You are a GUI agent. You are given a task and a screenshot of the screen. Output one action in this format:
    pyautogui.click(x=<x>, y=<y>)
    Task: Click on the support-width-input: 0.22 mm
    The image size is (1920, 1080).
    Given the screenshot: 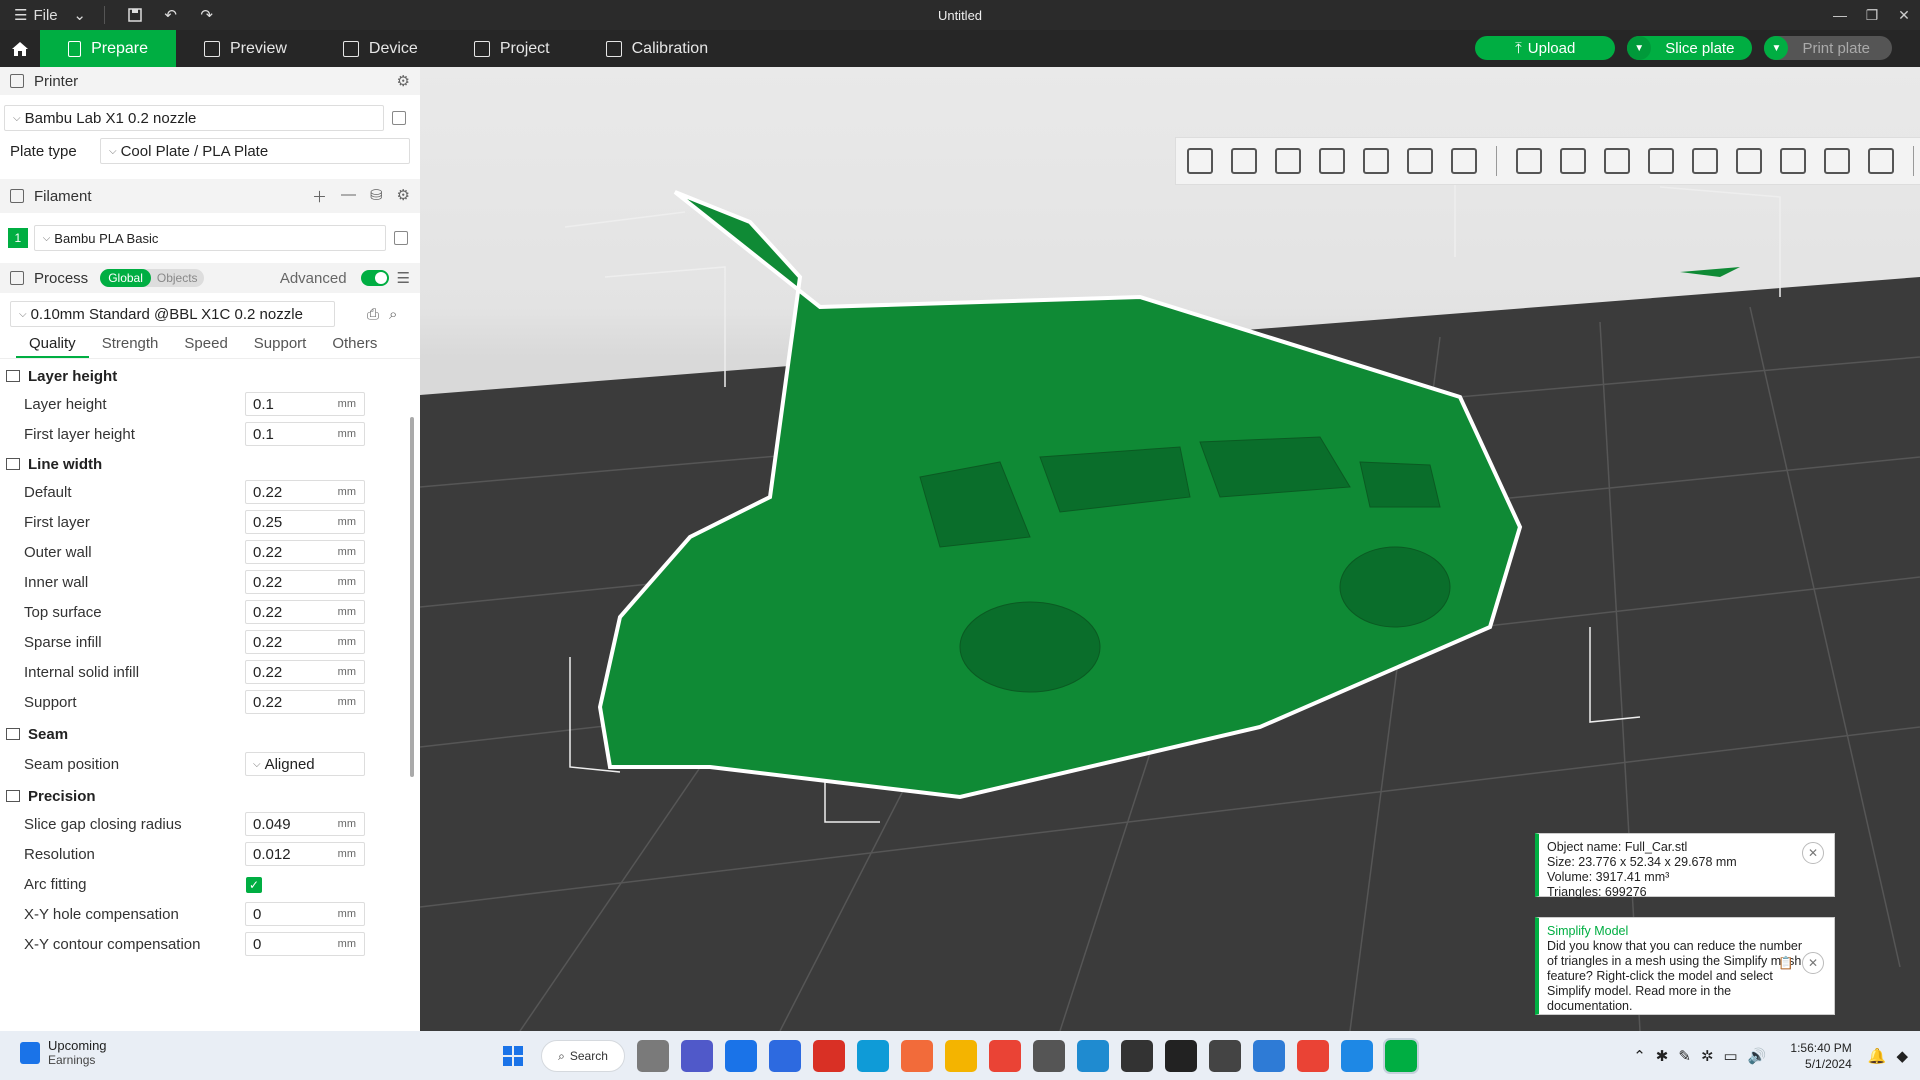 What is the action you would take?
    pyautogui.click(x=305, y=702)
    